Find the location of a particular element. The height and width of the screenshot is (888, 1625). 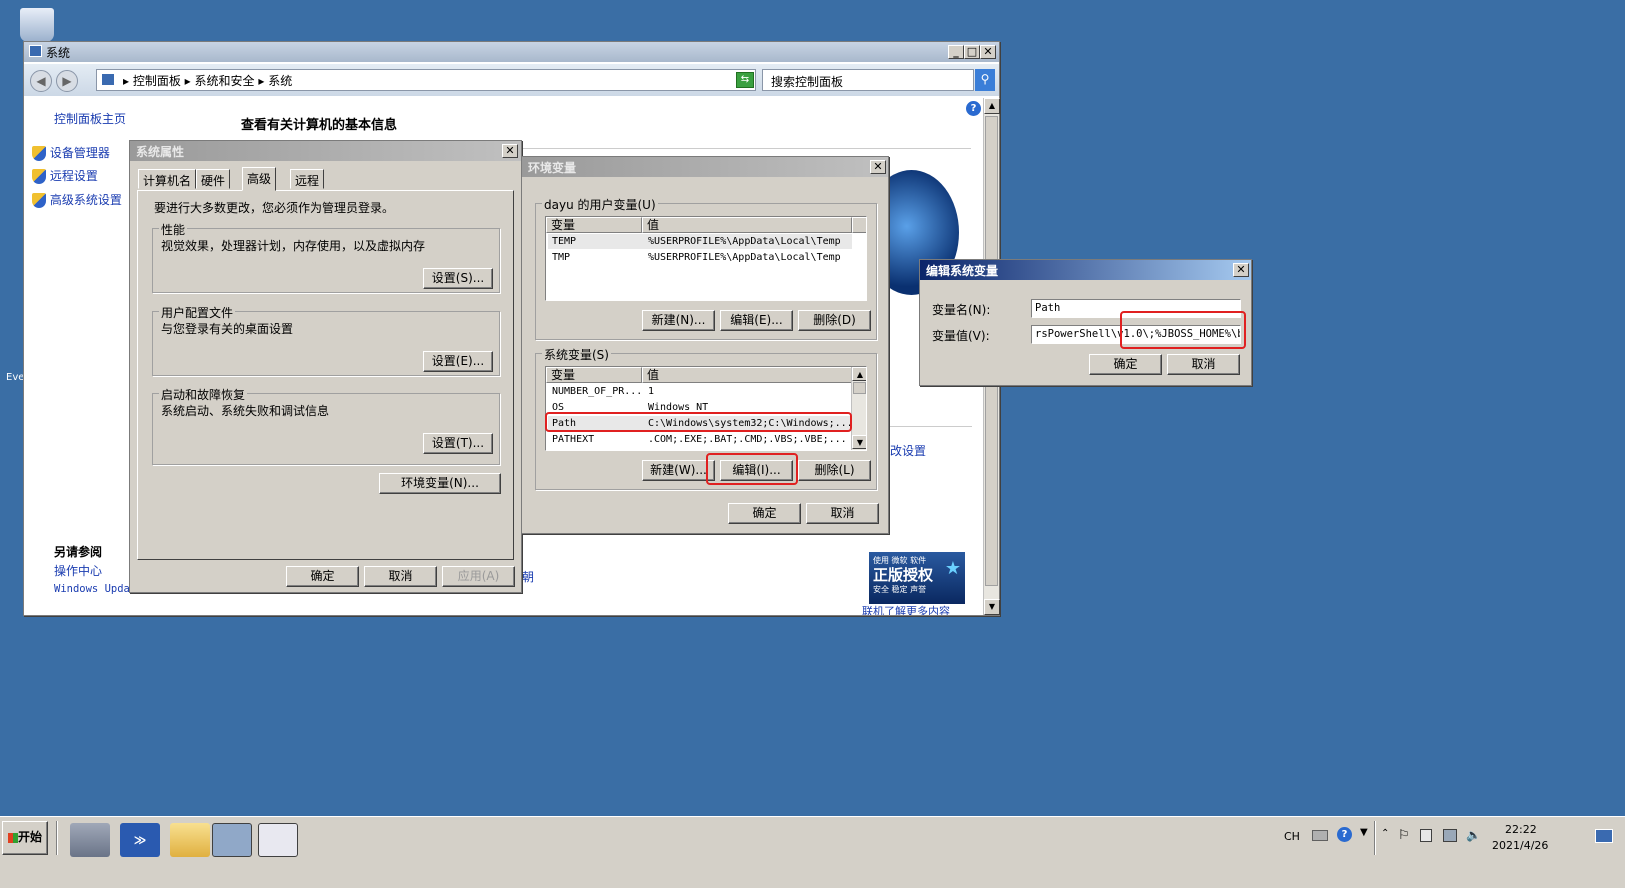

sidebar-item-device-manager: 设备管理器 is located at coordinates (71, 152).